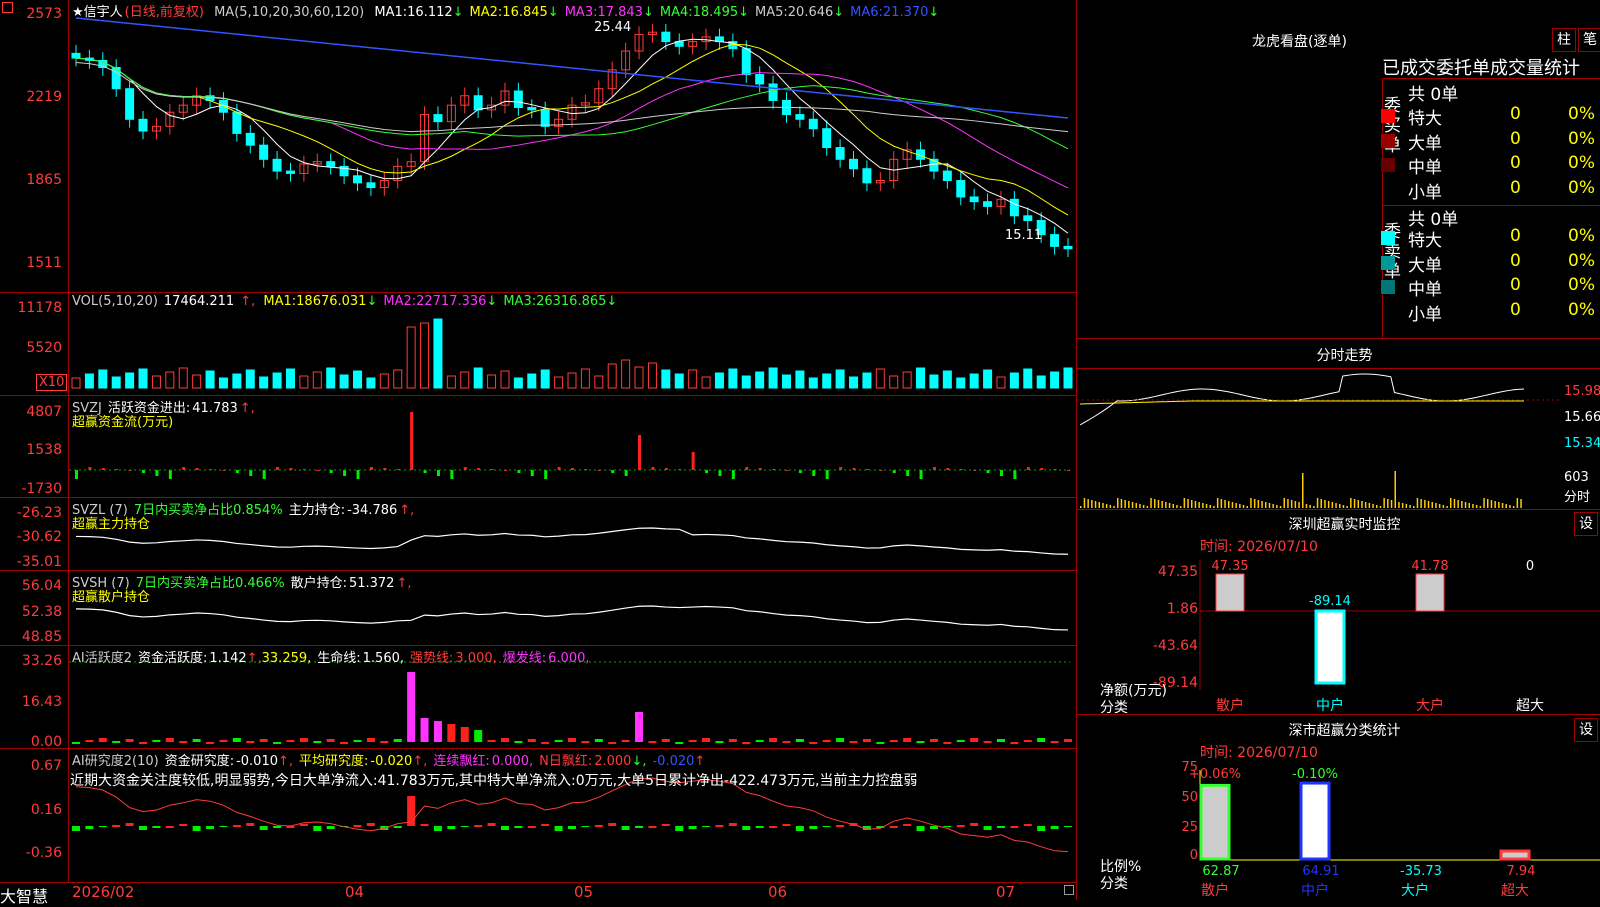  Describe the element at coordinates (1415, 890) in the screenshot. I see `classify-category-label: 大户` at that location.